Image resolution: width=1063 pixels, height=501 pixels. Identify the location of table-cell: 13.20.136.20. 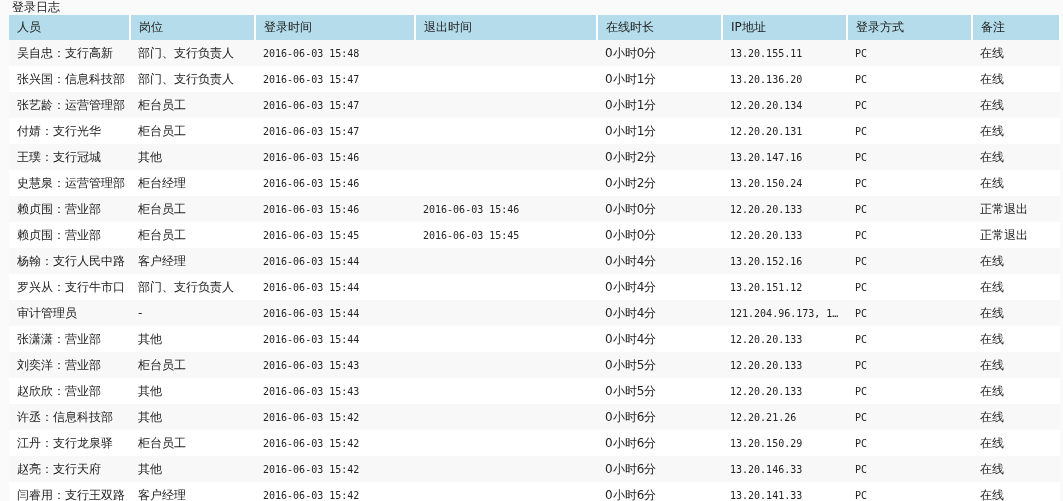
(766, 79).